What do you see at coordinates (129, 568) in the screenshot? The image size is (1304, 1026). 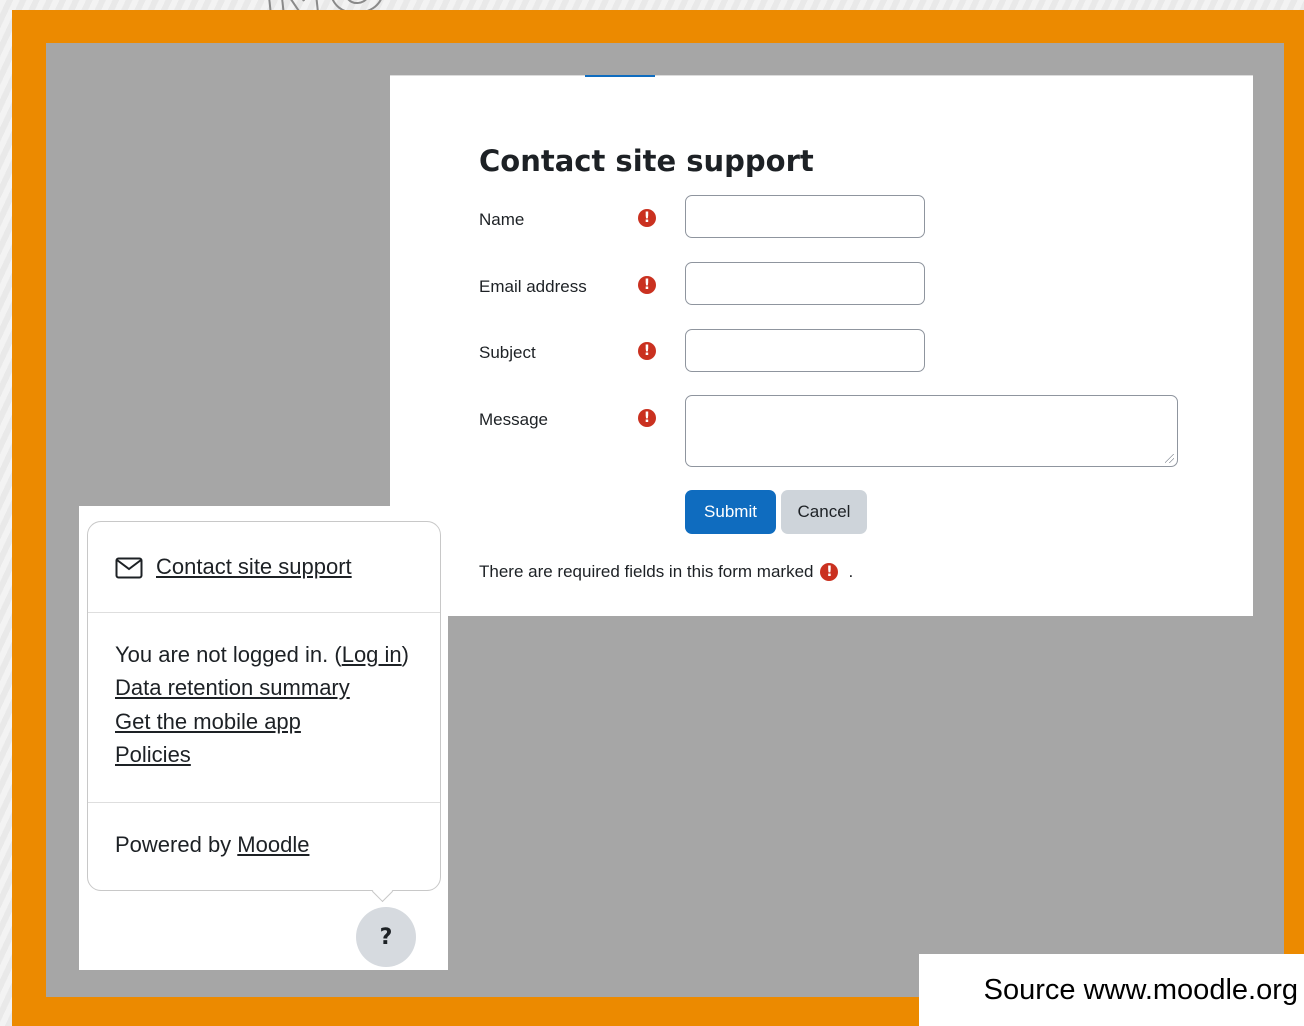 I see `envelope-icon` at bounding box center [129, 568].